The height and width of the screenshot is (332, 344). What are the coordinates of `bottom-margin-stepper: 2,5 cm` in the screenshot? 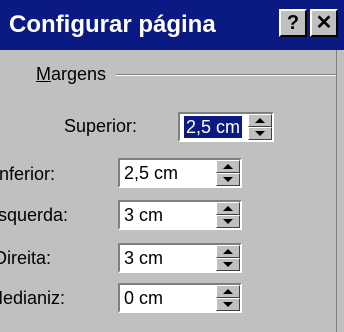 It's located at (180, 173).